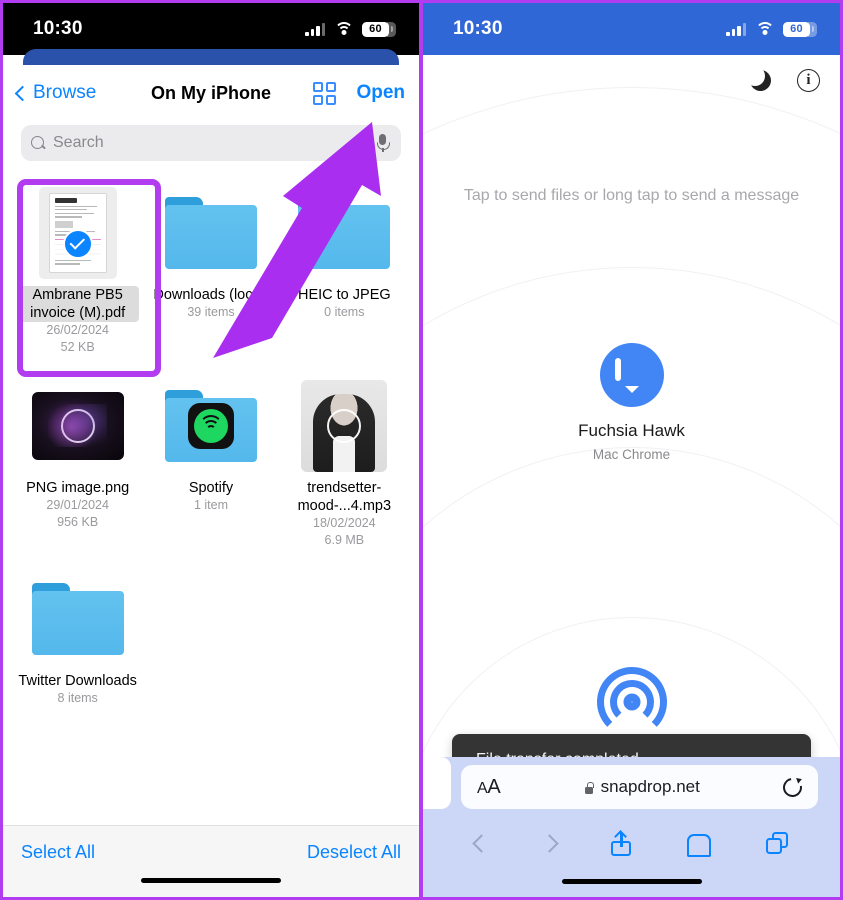 This screenshot has height=900, width=843. I want to click on grid-view-icon, so click(325, 93).